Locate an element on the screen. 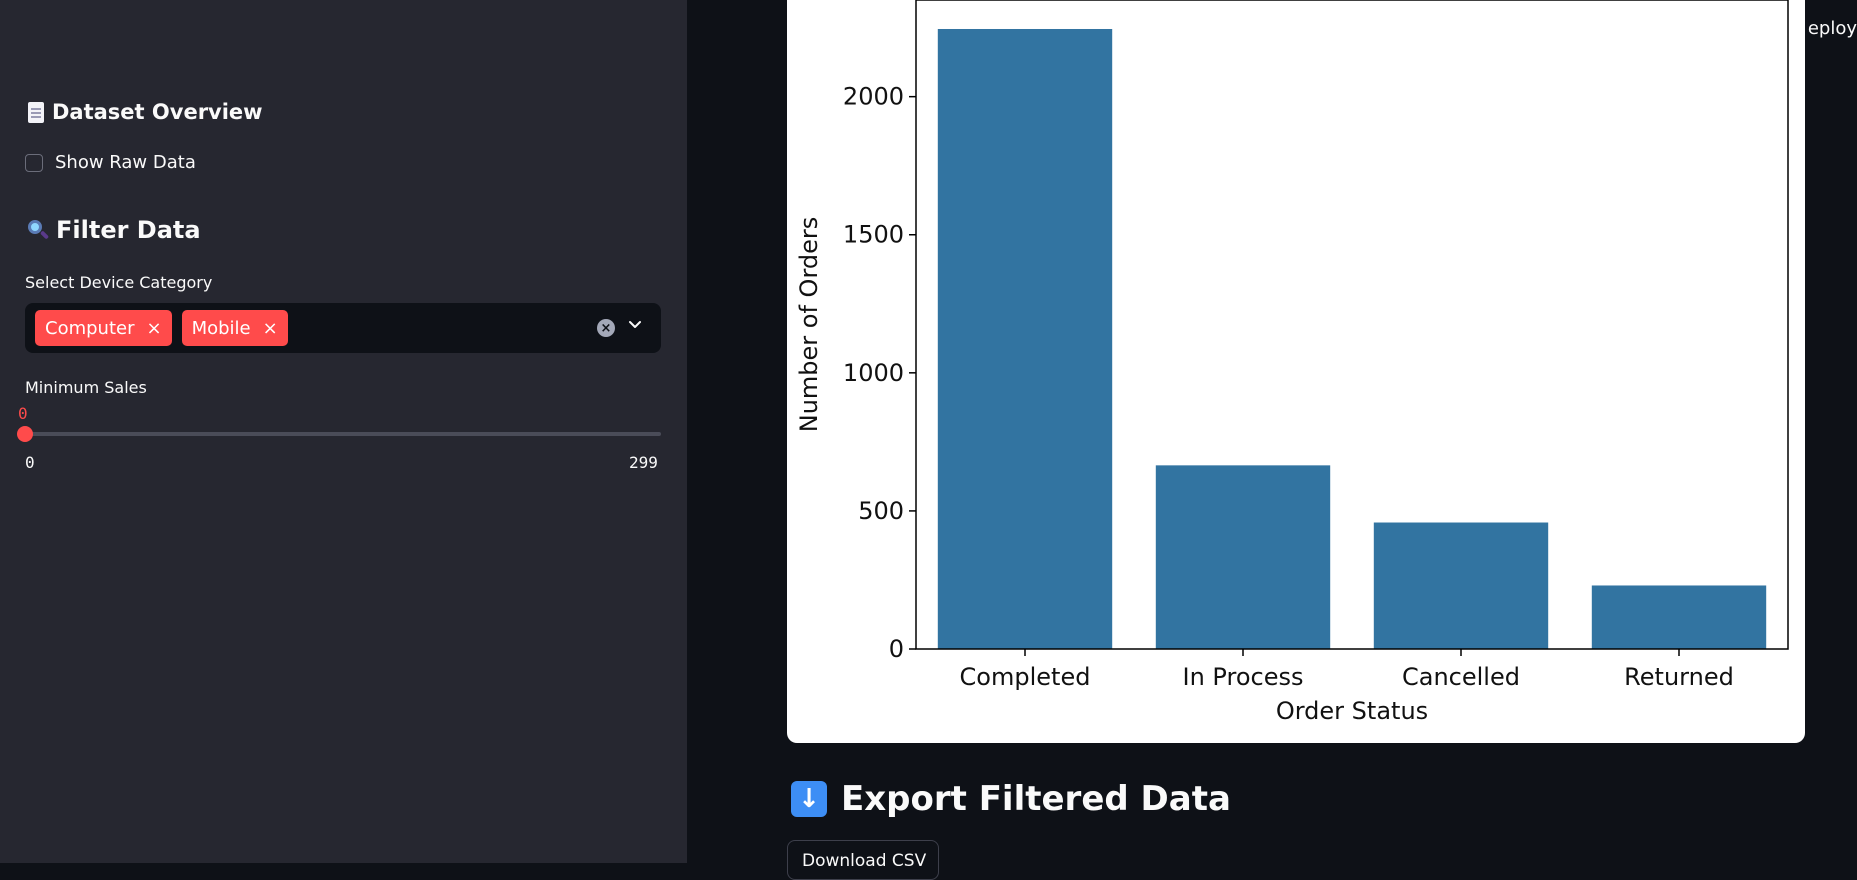 This screenshot has width=1857, height=880. document-icon is located at coordinates (36, 112).